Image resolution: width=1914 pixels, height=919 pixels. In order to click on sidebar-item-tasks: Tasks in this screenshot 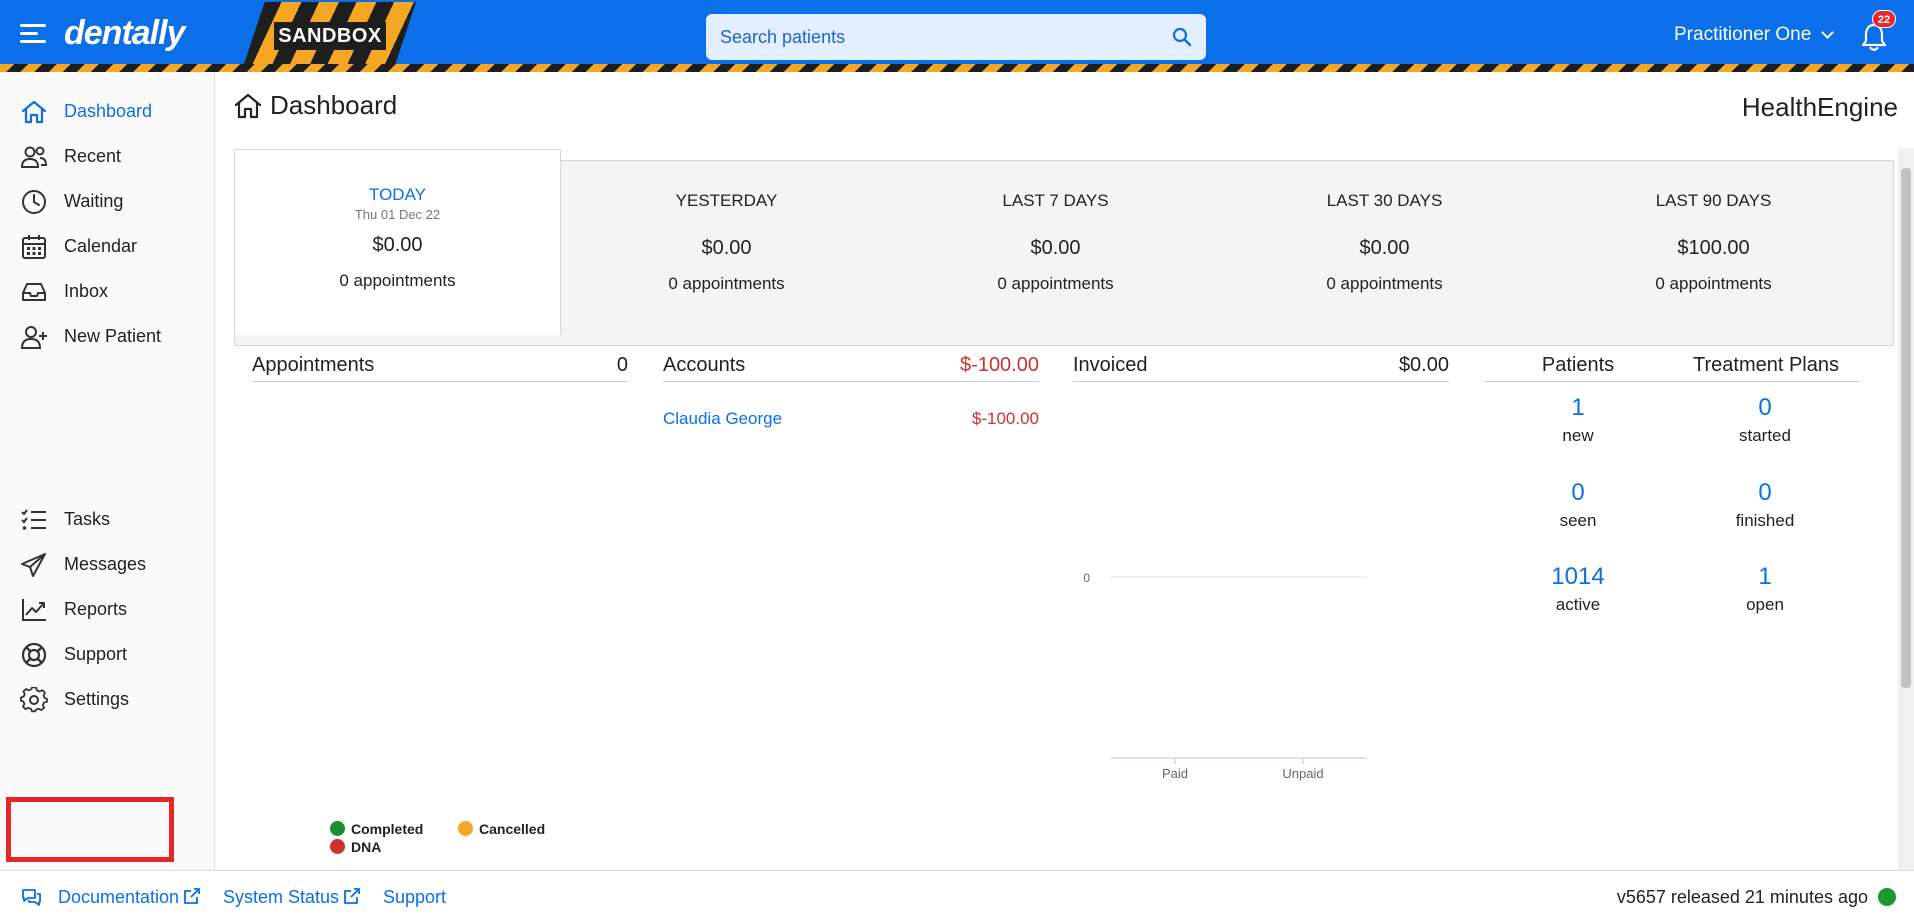, I will do `click(107, 519)`.